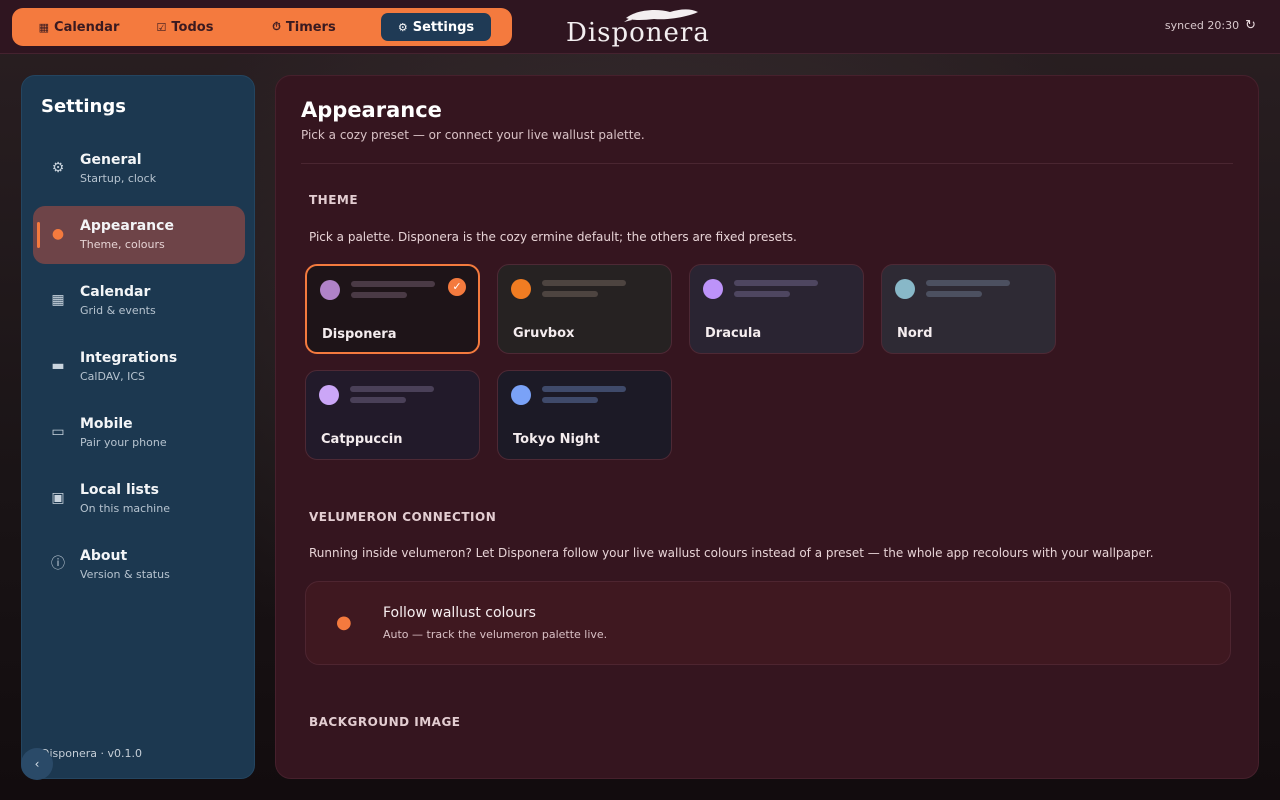 Image resolution: width=1280 pixels, height=800 pixels. I want to click on tab-timers: ⏱ Timers, so click(304, 27).